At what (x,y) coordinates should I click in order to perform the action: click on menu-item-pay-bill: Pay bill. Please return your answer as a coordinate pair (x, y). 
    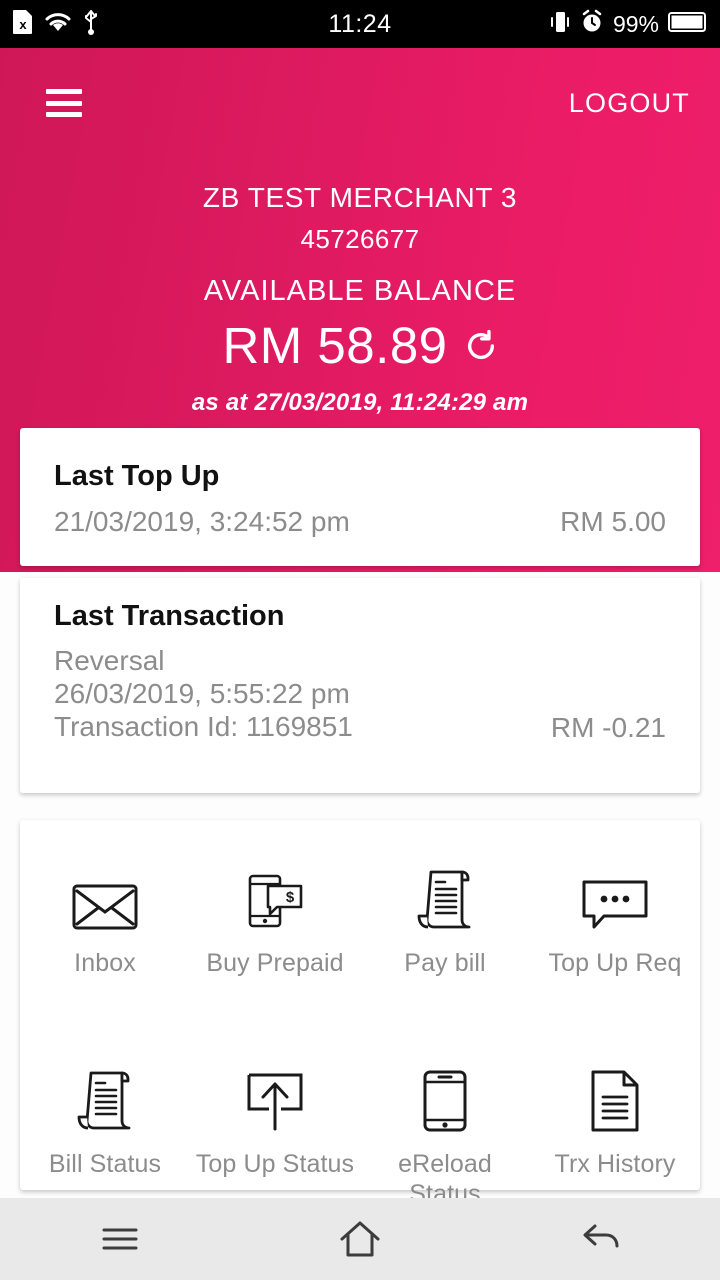
    Looking at the image, I should click on (445, 919).